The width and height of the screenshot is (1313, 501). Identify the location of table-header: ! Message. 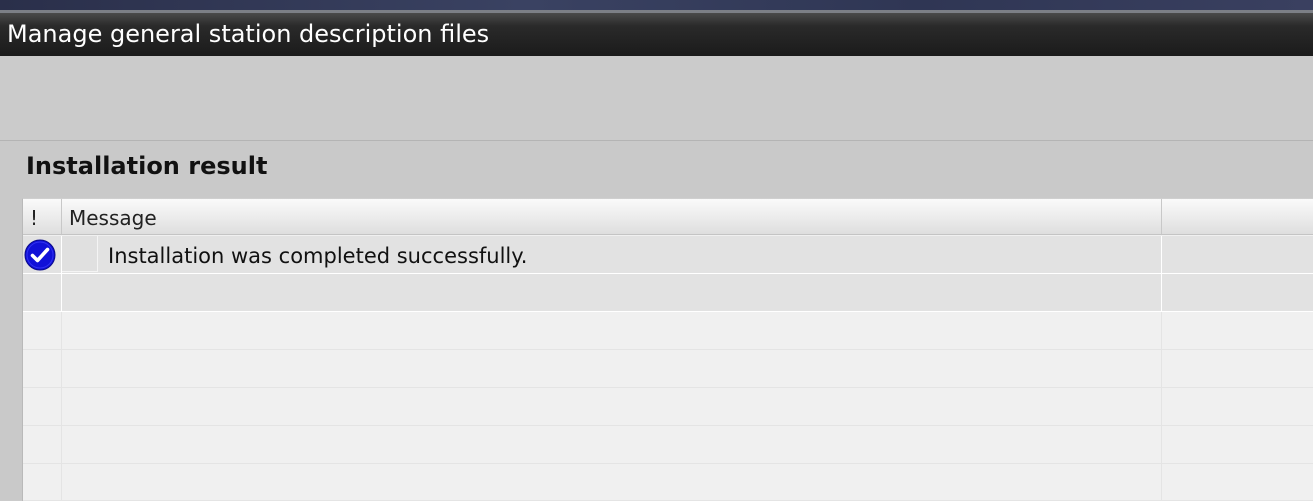
(668, 217).